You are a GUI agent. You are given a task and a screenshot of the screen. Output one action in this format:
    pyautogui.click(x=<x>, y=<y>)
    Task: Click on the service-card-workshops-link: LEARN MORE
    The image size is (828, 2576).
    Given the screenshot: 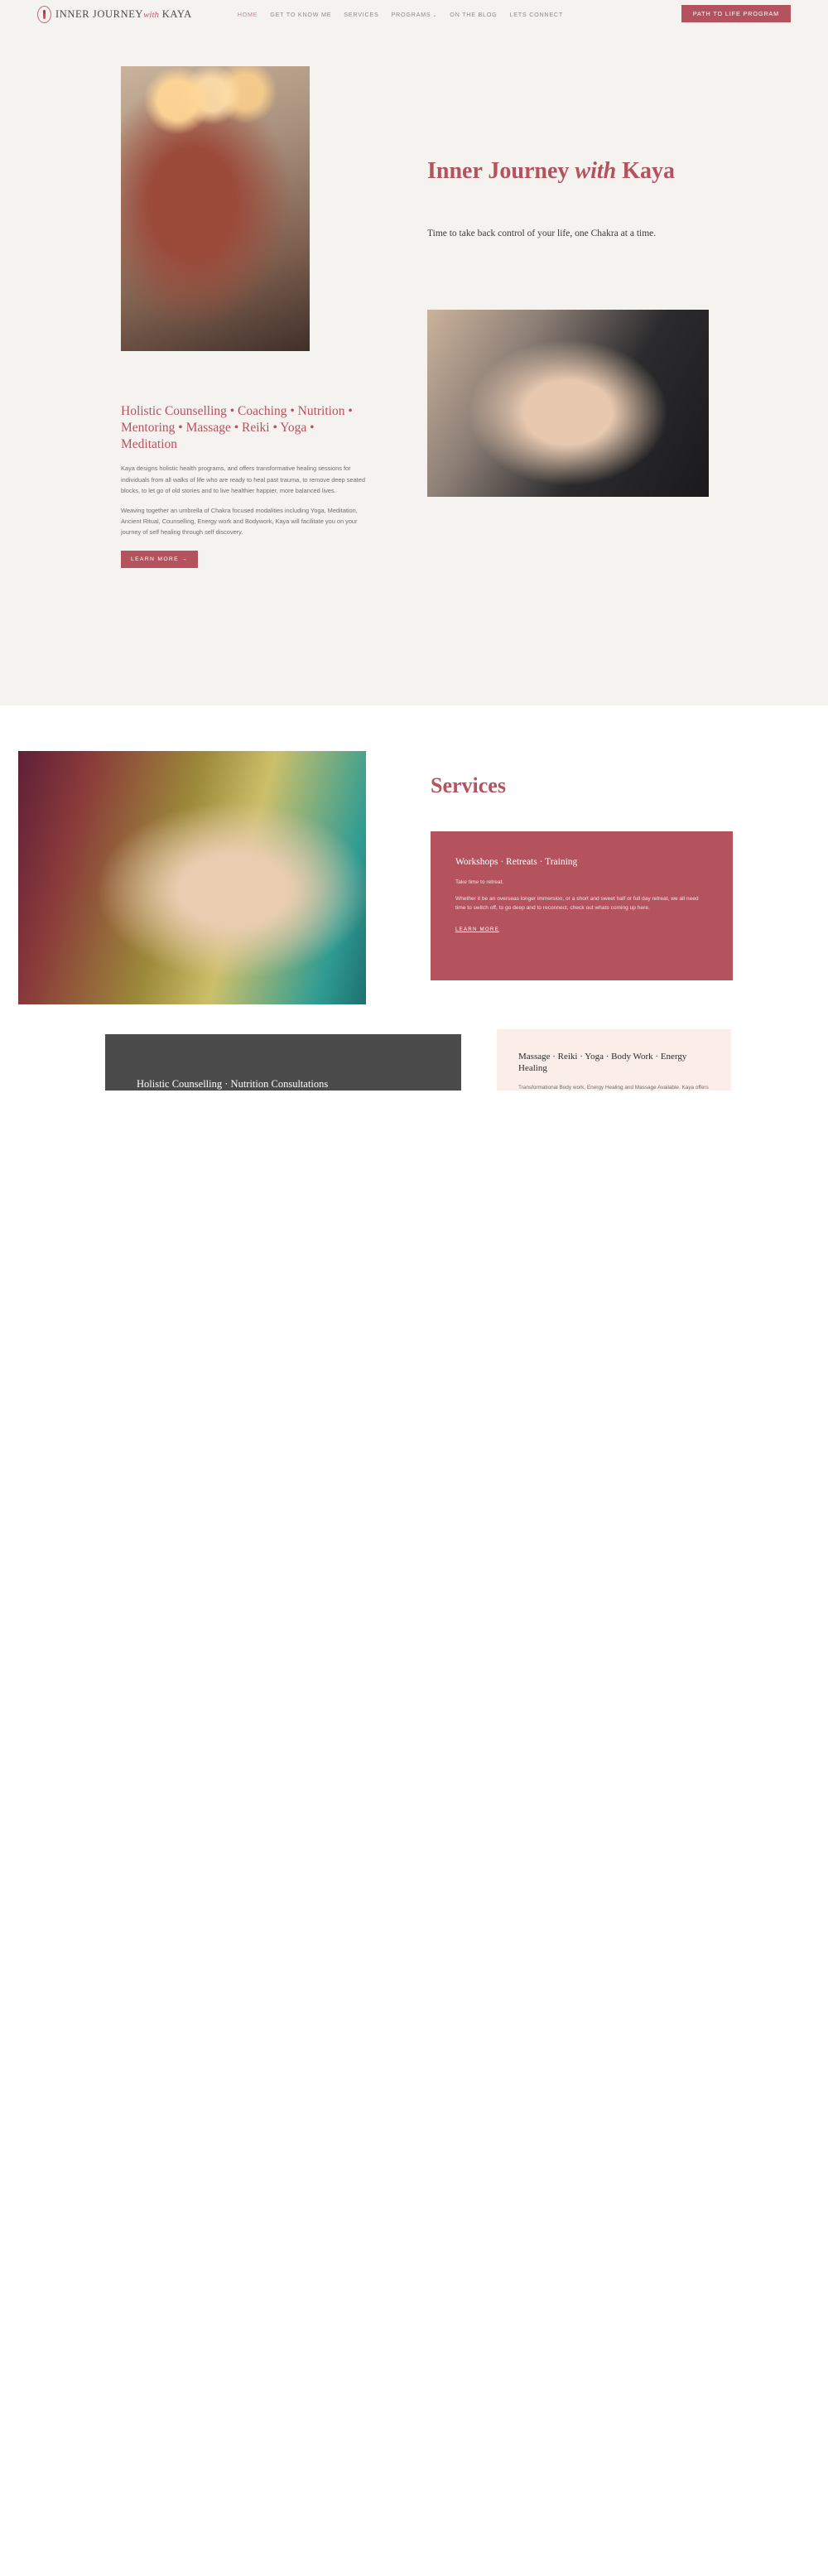 What is the action you would take?
    pyautogui.click(x=477, y=929)
    